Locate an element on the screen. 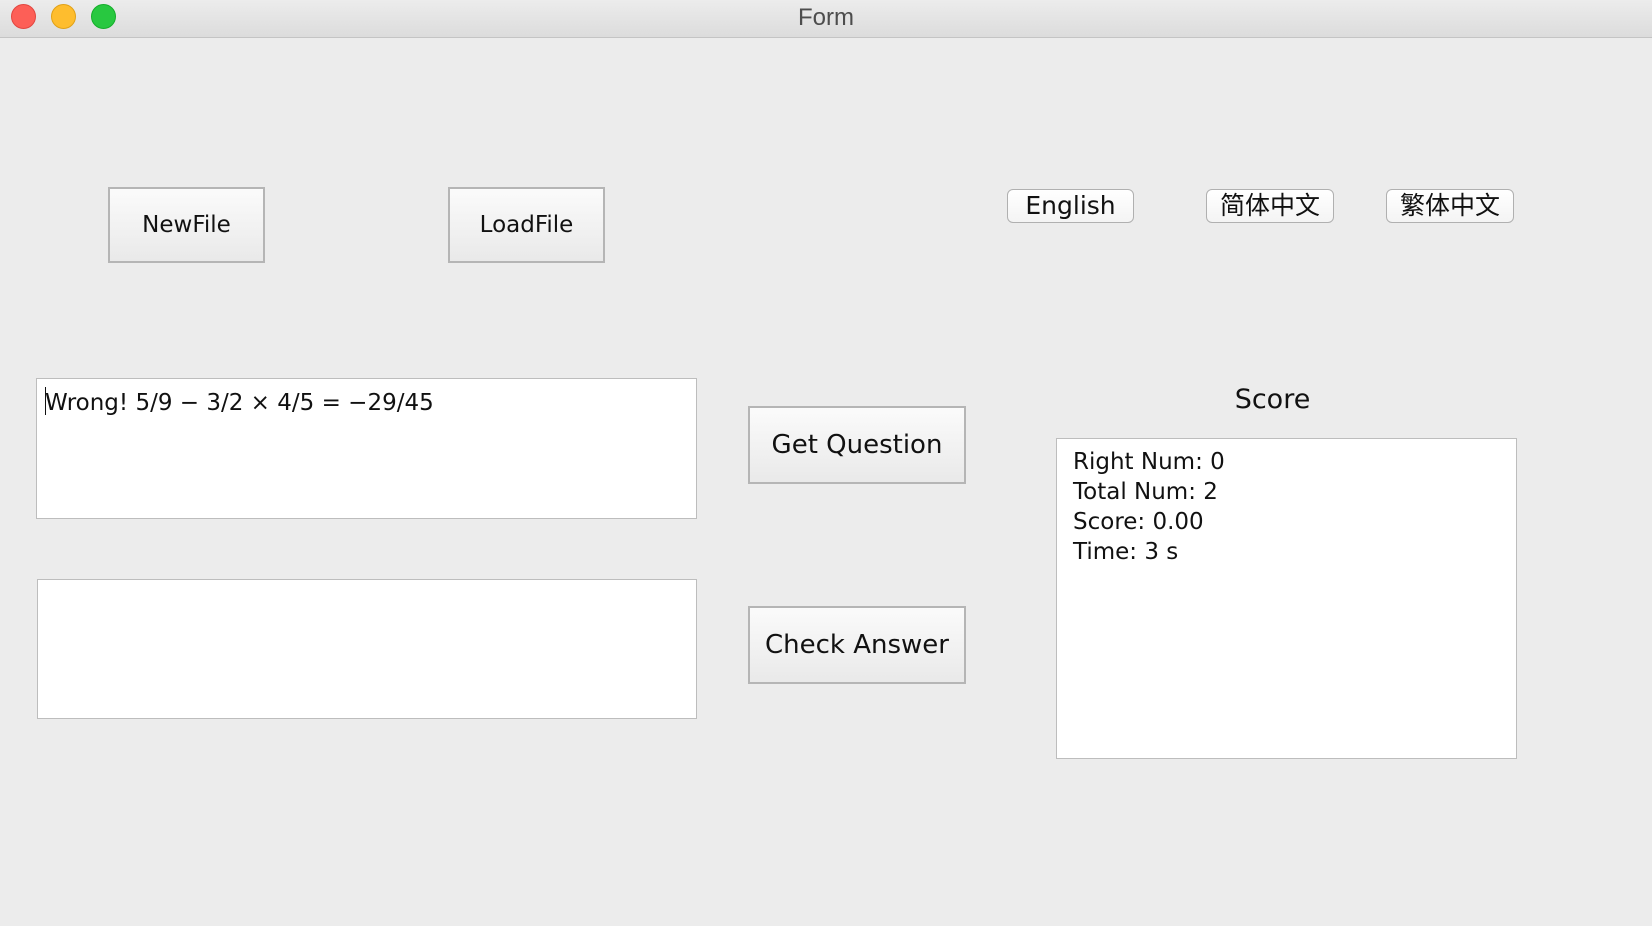 The height and width of the screenshot is (926, 1652). right-num-line: Right Num: 0 is located at coordinates (1149, 462).